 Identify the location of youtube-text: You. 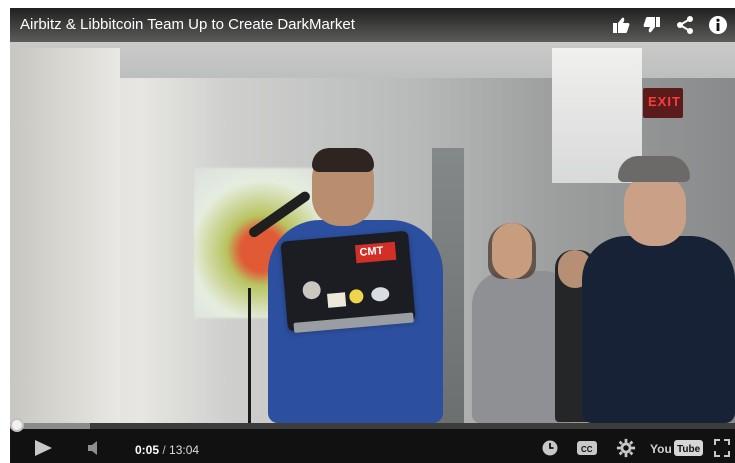
(661, 449).